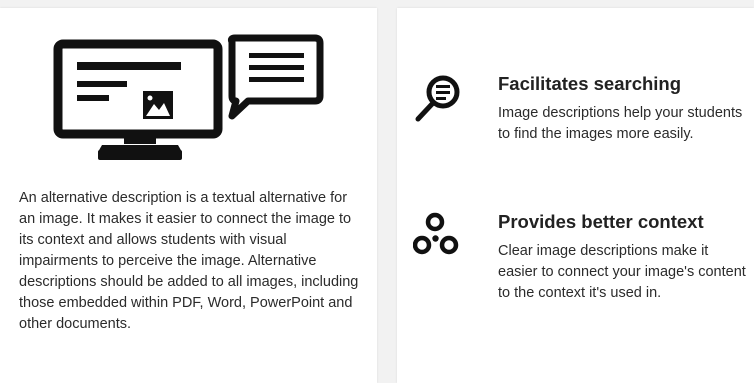 This screenshot has height=383, width=754. What do you see at coordinates (601, 221) in the screenshot?
I see `feature-title: Provides better context` at bounding box center [601, 221].